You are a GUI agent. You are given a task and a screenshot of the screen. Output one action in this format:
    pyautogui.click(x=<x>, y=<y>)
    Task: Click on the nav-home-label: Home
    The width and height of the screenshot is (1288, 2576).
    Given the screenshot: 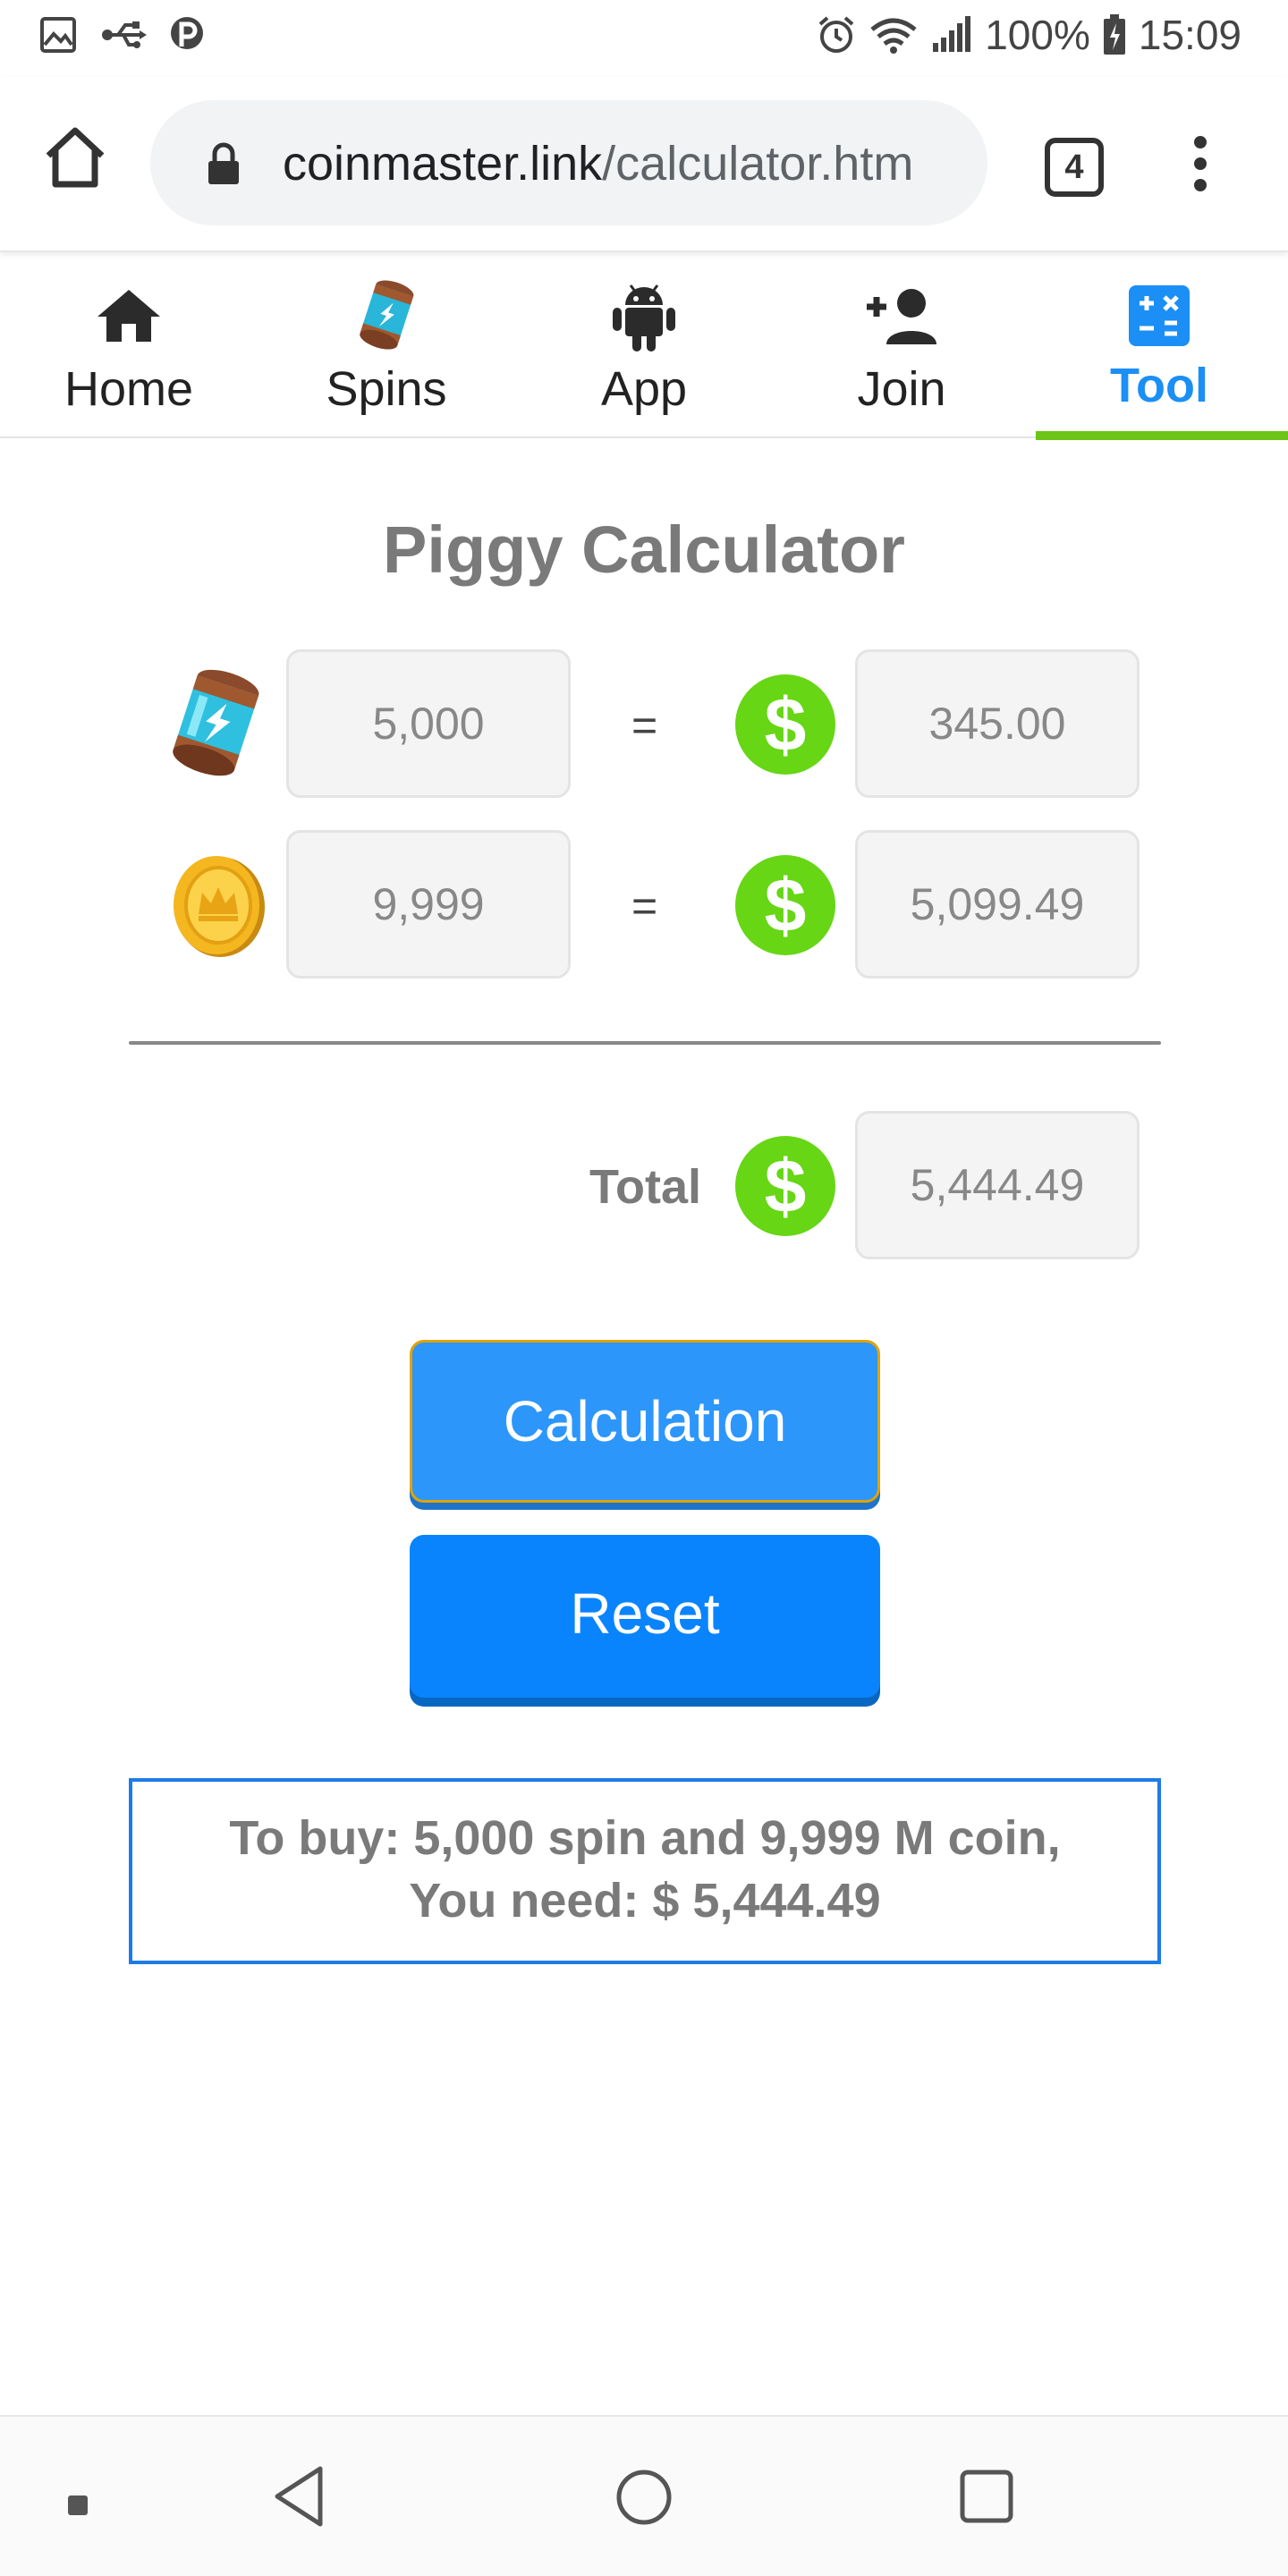 What is the action you would take?
    pyautogui.click(x=129, y=389)
    